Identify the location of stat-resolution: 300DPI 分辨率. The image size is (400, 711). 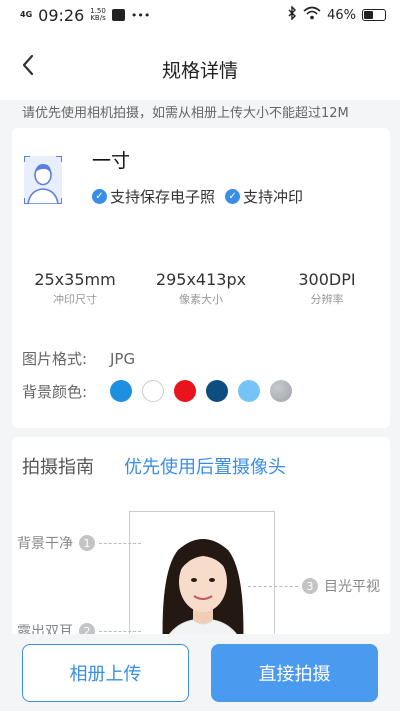
(327, 288).